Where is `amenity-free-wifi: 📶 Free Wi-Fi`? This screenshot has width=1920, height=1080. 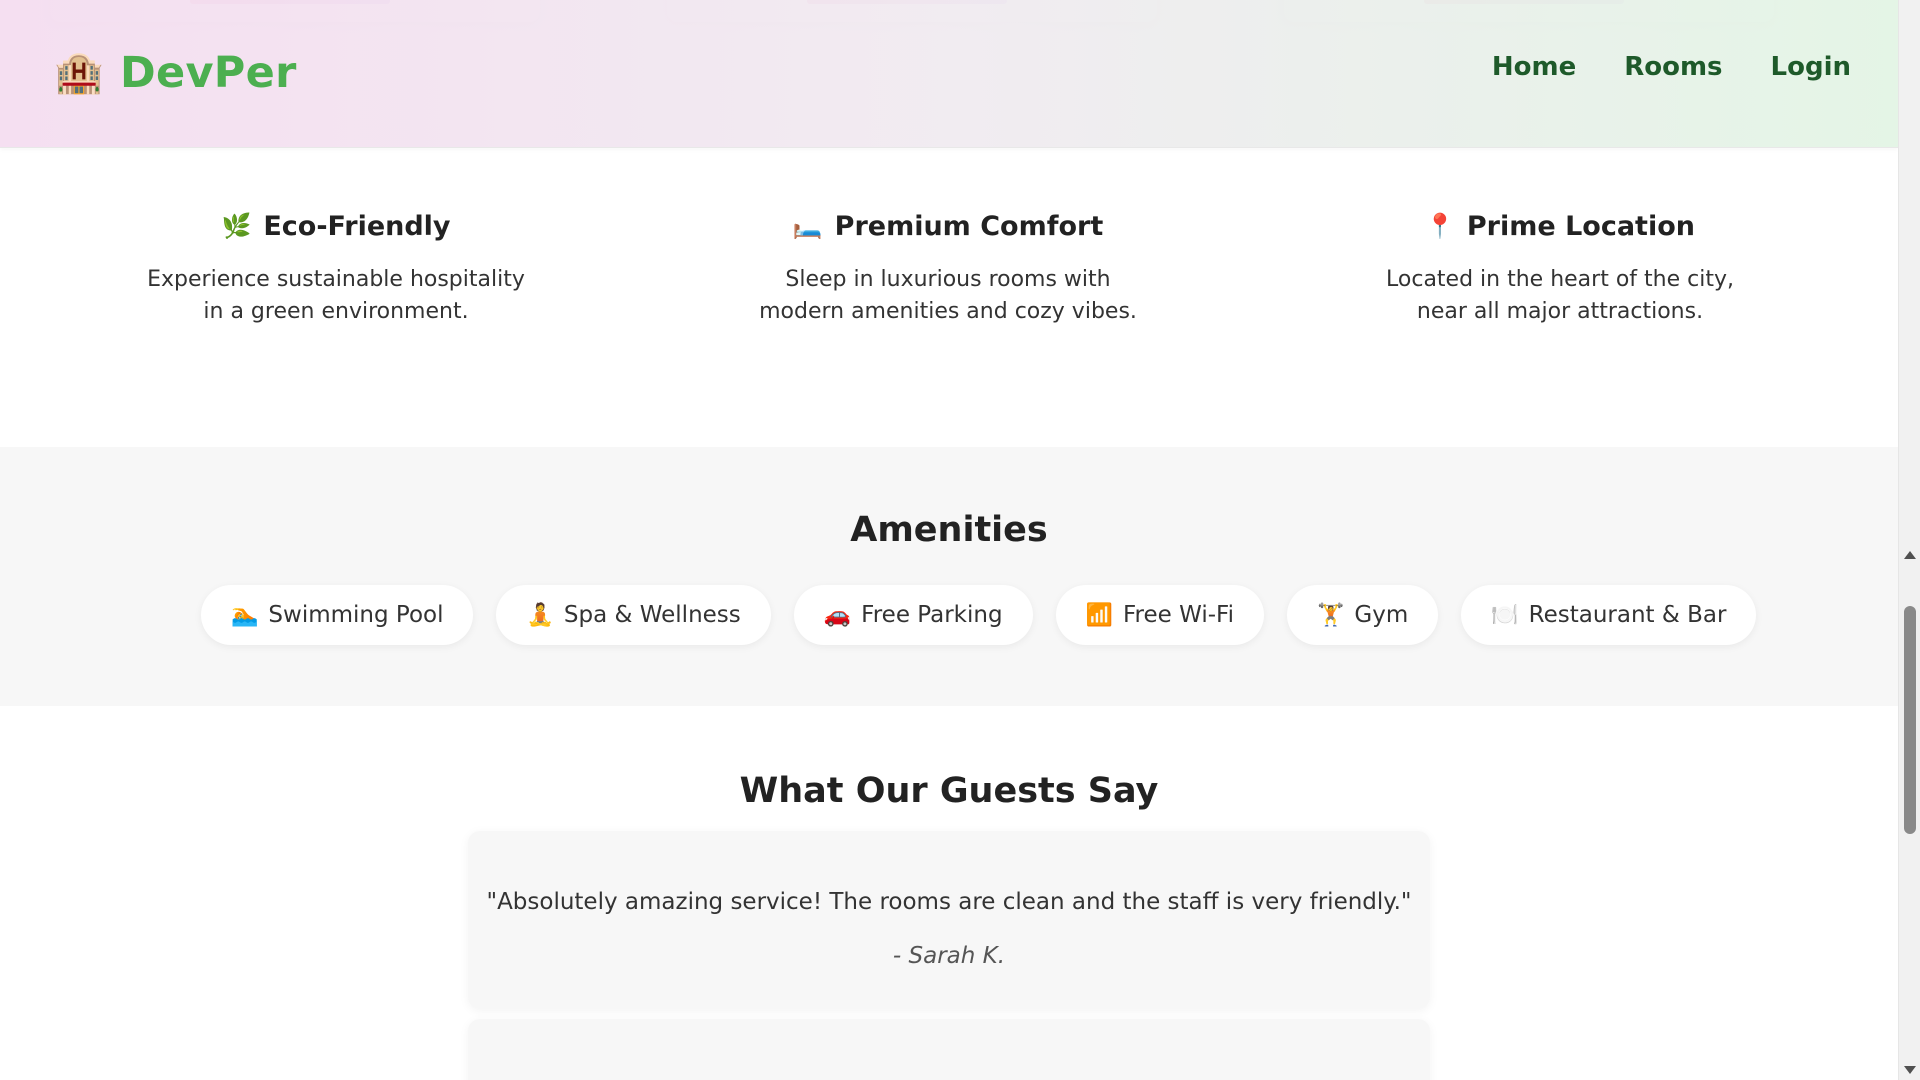
amenity-free-wifi: 📶 Free Wi-Fi is located at coordinates (1159, 615).